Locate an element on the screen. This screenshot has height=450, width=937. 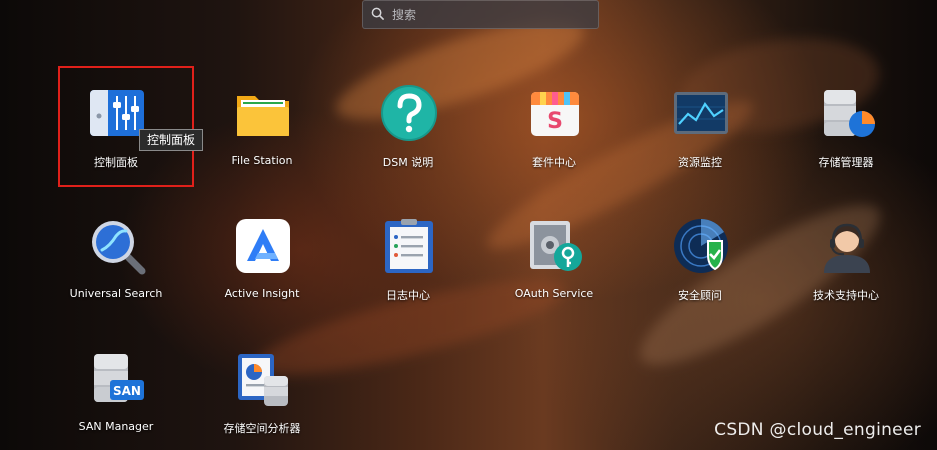
san-manager-icon: SAN is located at coordinates (119, 378).